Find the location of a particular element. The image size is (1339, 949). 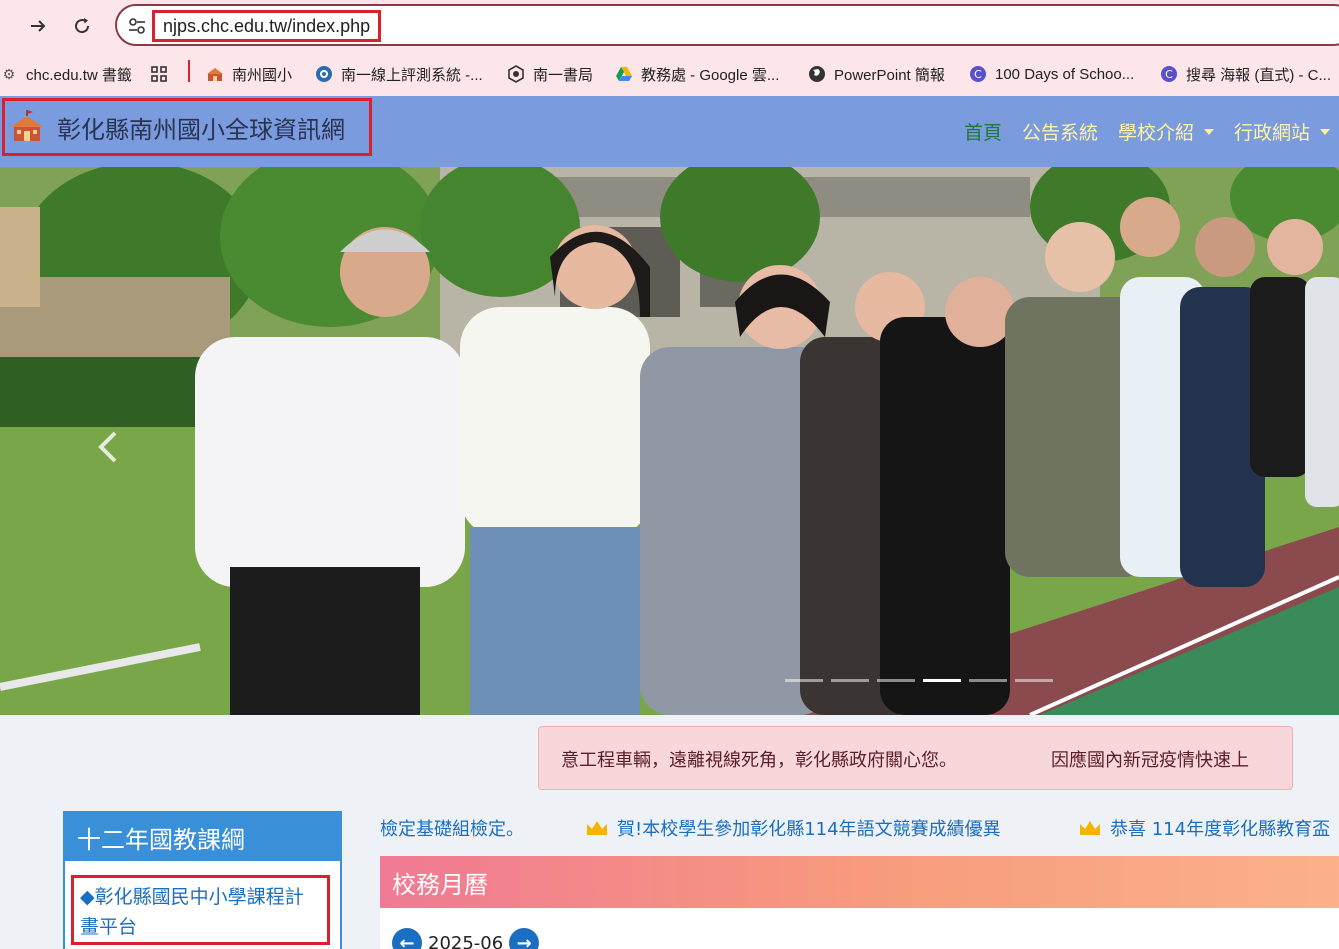

curriculum-platform-link: ◆彰化縣國民中小學課程計畫平台 is located at coordinates (200, 910).